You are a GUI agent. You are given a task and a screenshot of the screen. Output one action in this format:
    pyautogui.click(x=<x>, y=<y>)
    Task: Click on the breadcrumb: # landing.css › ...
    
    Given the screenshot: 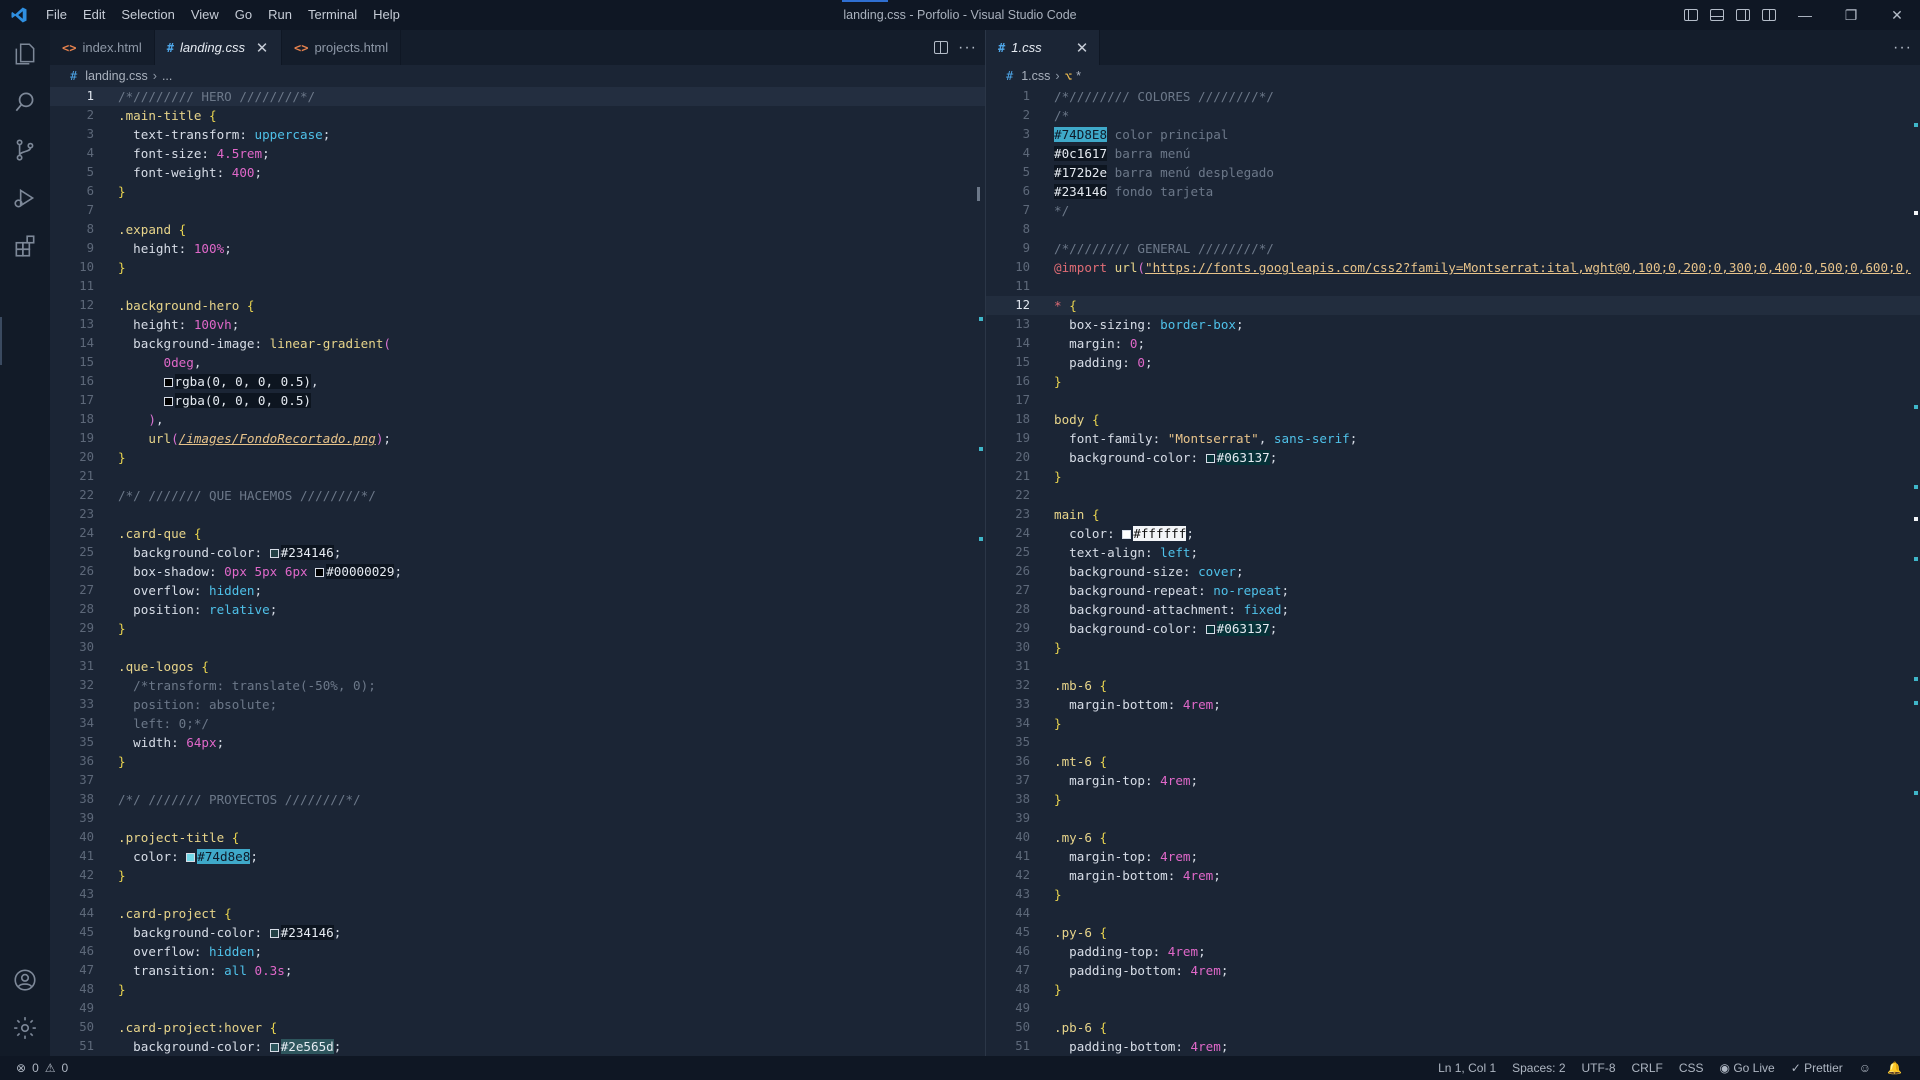 What is the action you would take?
    pyautogui.click(x=517, y=76)
    